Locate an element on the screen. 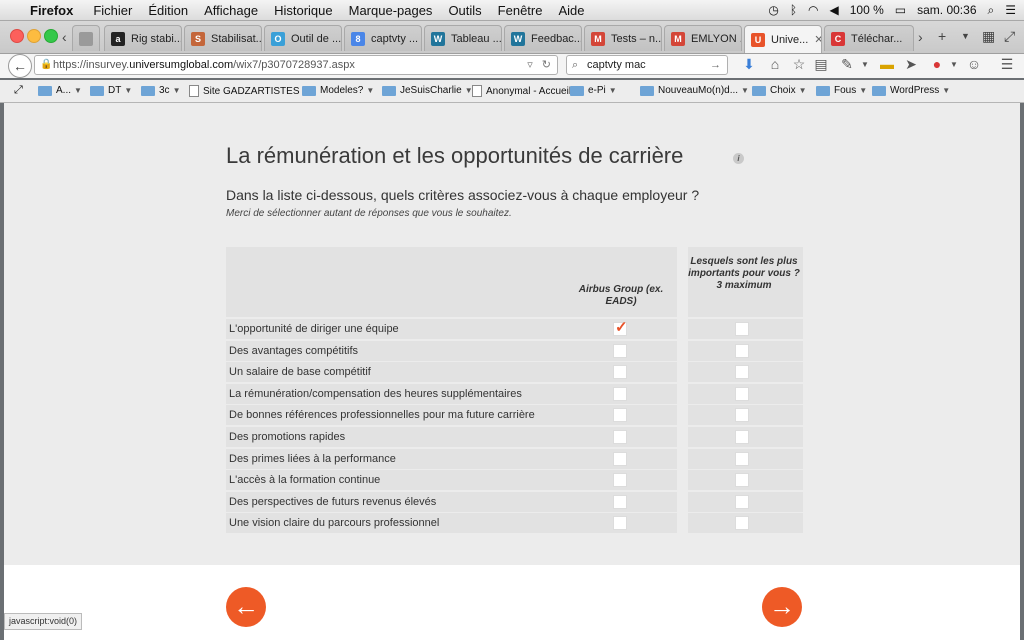  bluetooth-icon: ᛒ is located at coordinates (793, 10).